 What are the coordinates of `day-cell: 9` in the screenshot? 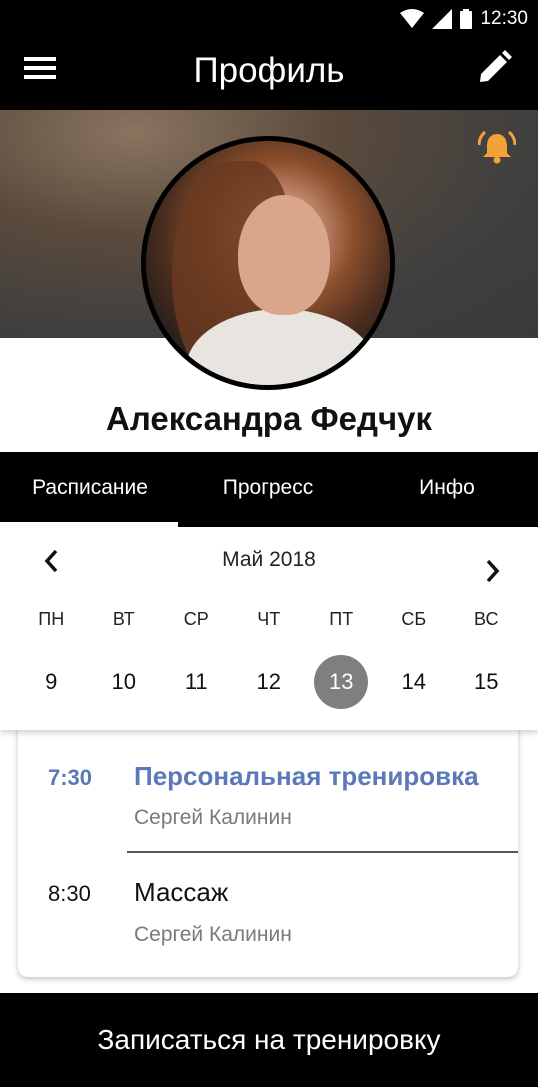 It's located at (51, 682).